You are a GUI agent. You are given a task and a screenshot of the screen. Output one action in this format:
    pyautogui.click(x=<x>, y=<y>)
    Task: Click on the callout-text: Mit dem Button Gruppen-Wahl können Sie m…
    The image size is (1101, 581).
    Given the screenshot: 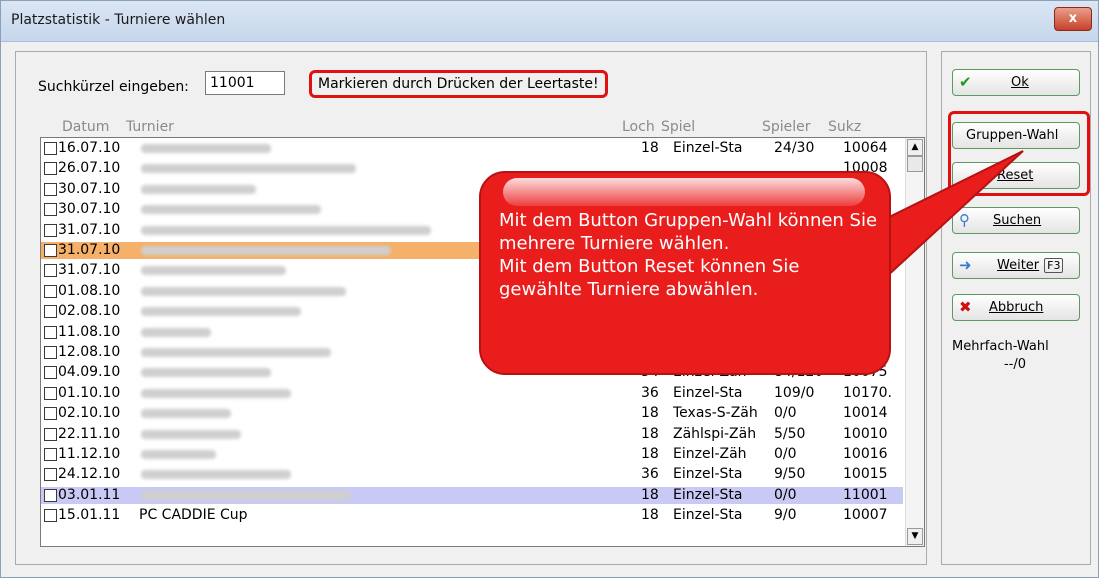 What is the action you would take?
    pyautogui.click(x=688, y=255)
    